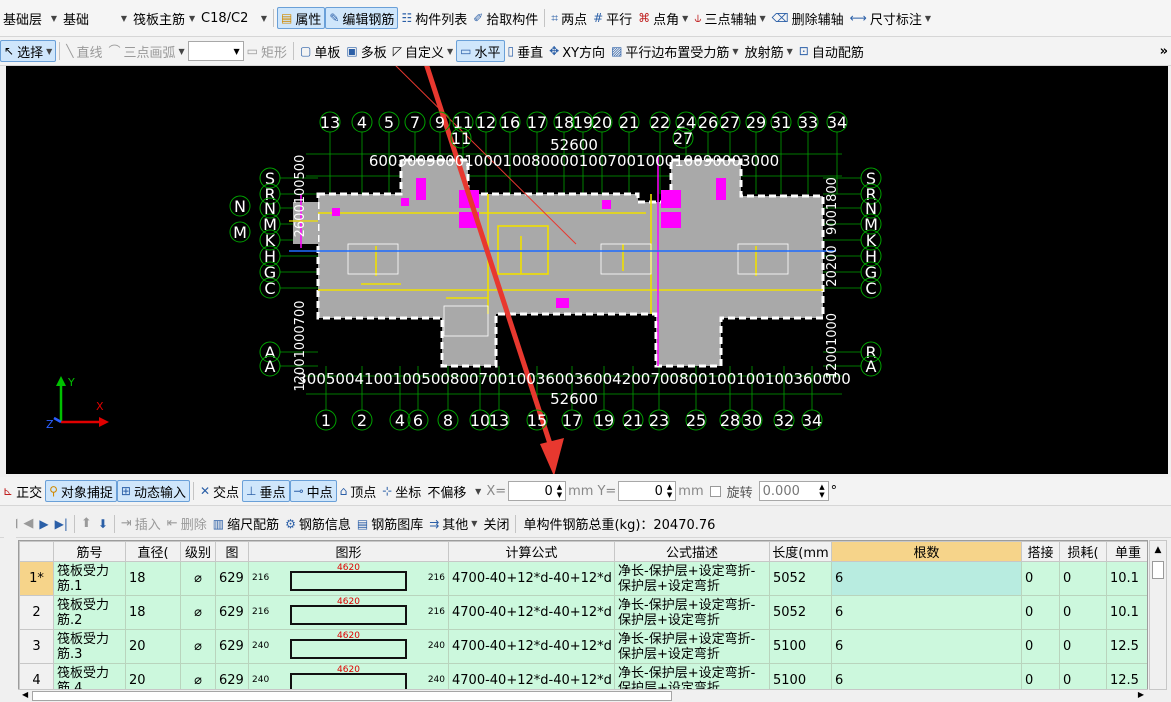 The height and width of the screenshot is (702, 1171). I want to click on vertical-button: ▯ 垂直, so click(526, 51).